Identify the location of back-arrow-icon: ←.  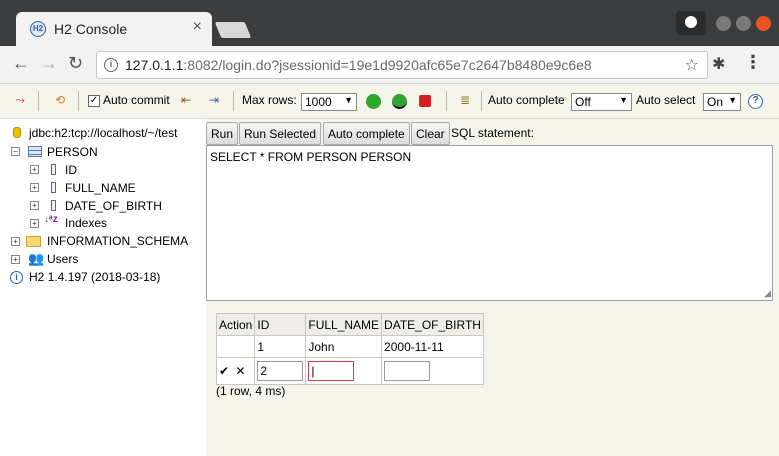
(21, 63).